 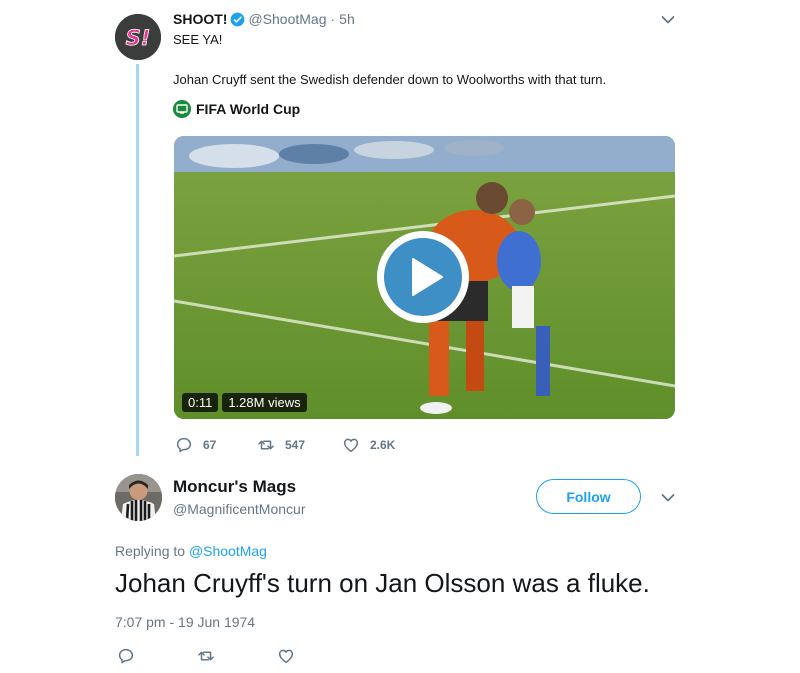 What do you see at coordinates (588, 496) in the screenshot?
I see `follow-button: Follow` at bounding box center [588, 496].